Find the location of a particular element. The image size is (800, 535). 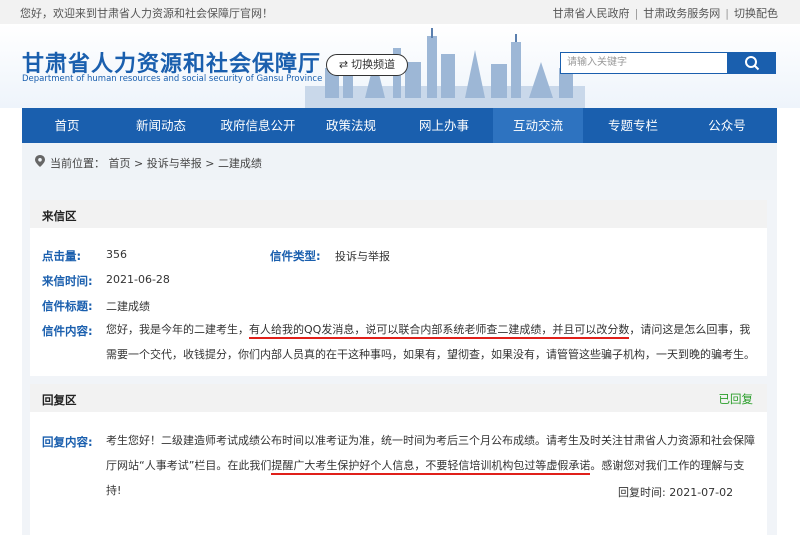

letter-content-highlight: 有人给我的QQ发消息，说可以联合内部系统老师查二建成绩，并且可以改分数 is located at coordinates (439, 331).